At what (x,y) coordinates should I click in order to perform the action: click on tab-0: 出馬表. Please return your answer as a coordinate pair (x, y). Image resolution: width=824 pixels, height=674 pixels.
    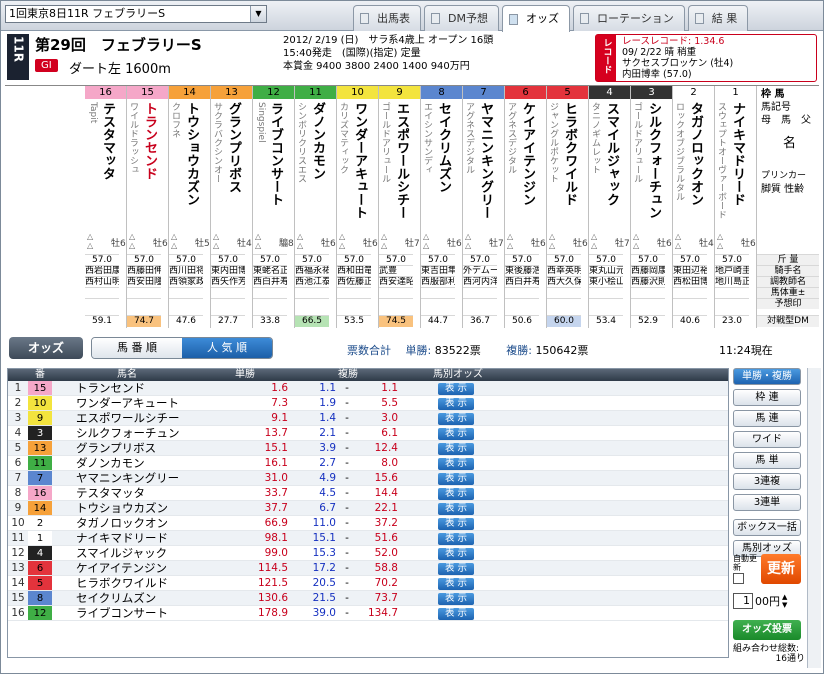
    Looking at the image, I should click on (387, 18).